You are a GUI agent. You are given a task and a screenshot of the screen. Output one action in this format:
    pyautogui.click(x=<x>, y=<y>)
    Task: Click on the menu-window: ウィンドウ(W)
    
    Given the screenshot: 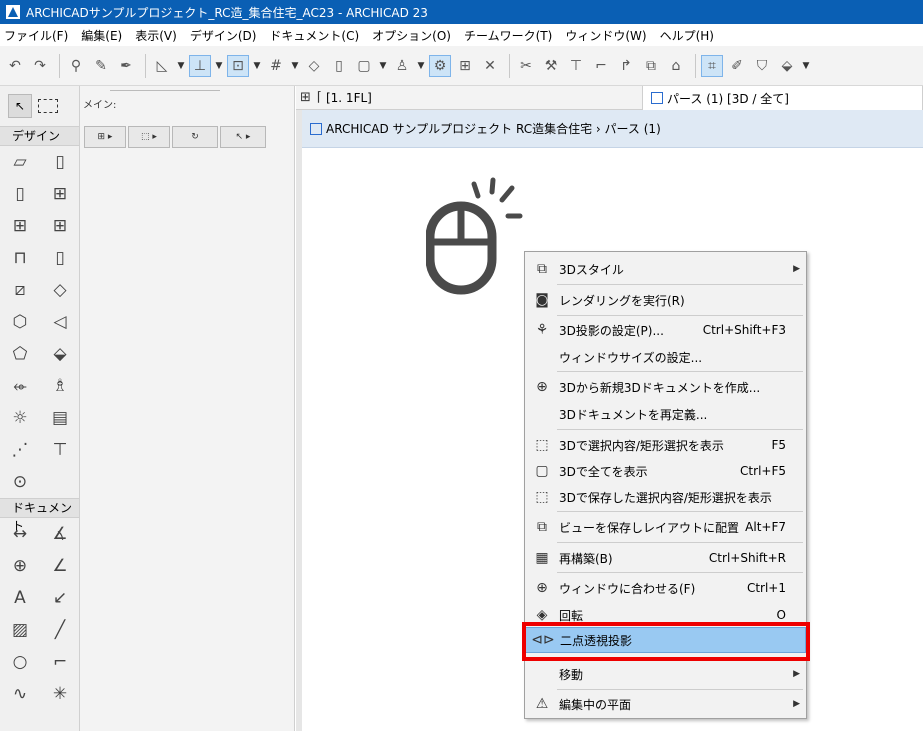 What is the action you would take?
    pyautogui.click(x=605, y=35)
    